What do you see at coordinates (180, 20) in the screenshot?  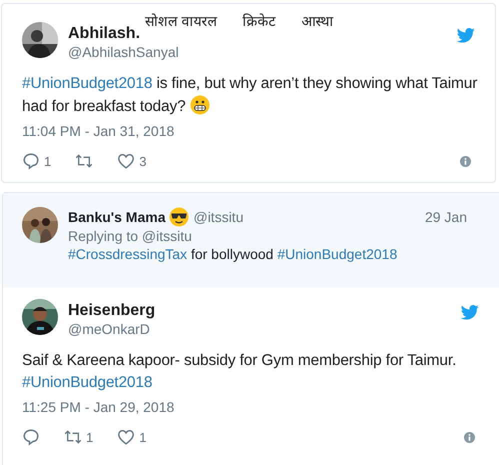 I see `nav-link: सोशल वायरल` at bounding box center [180, 20].